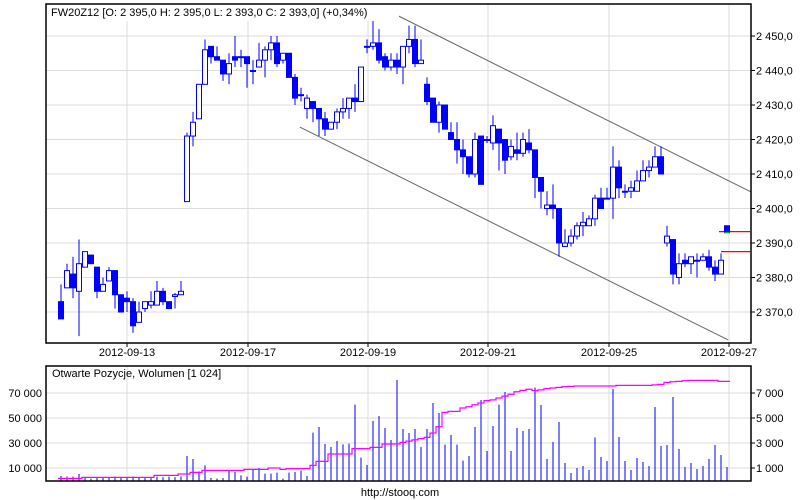 The height and width of the screenshot is (500, 800). Describe the element at coordinates (770, 444) in the screenshot. I see `volume-tick-label: 3 000` at that location.